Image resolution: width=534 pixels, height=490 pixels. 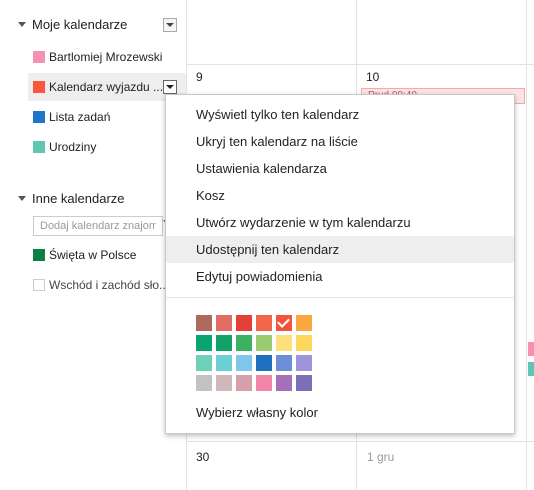 What do you see at coordinates (170, 25) in the screenshot?
I see `my-calendars-menu-button` at bounding box center [170, 25].